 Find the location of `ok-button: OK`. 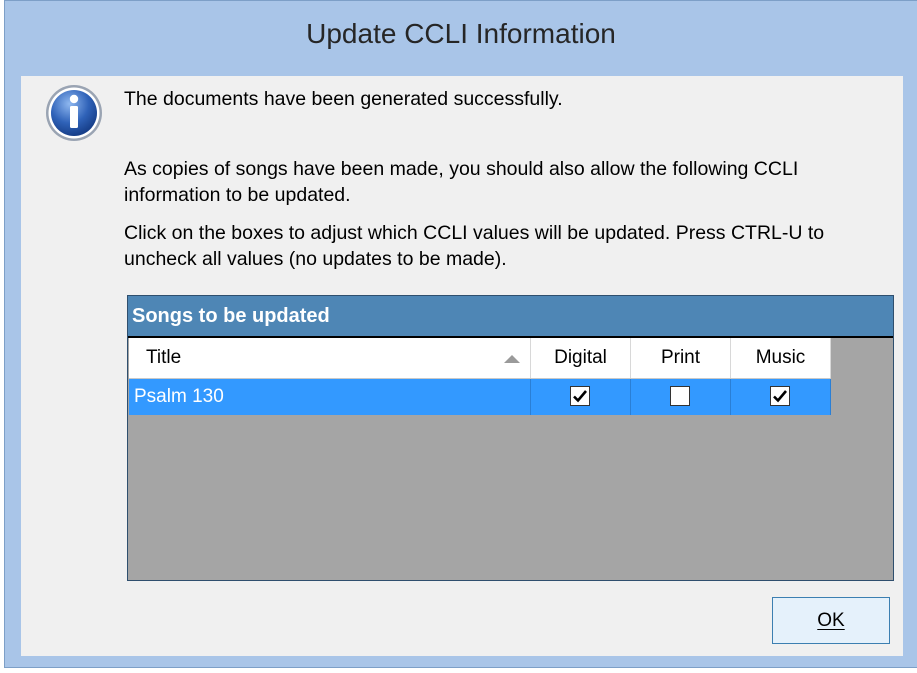

ok-button: OK is located at coordinates (831, 620).